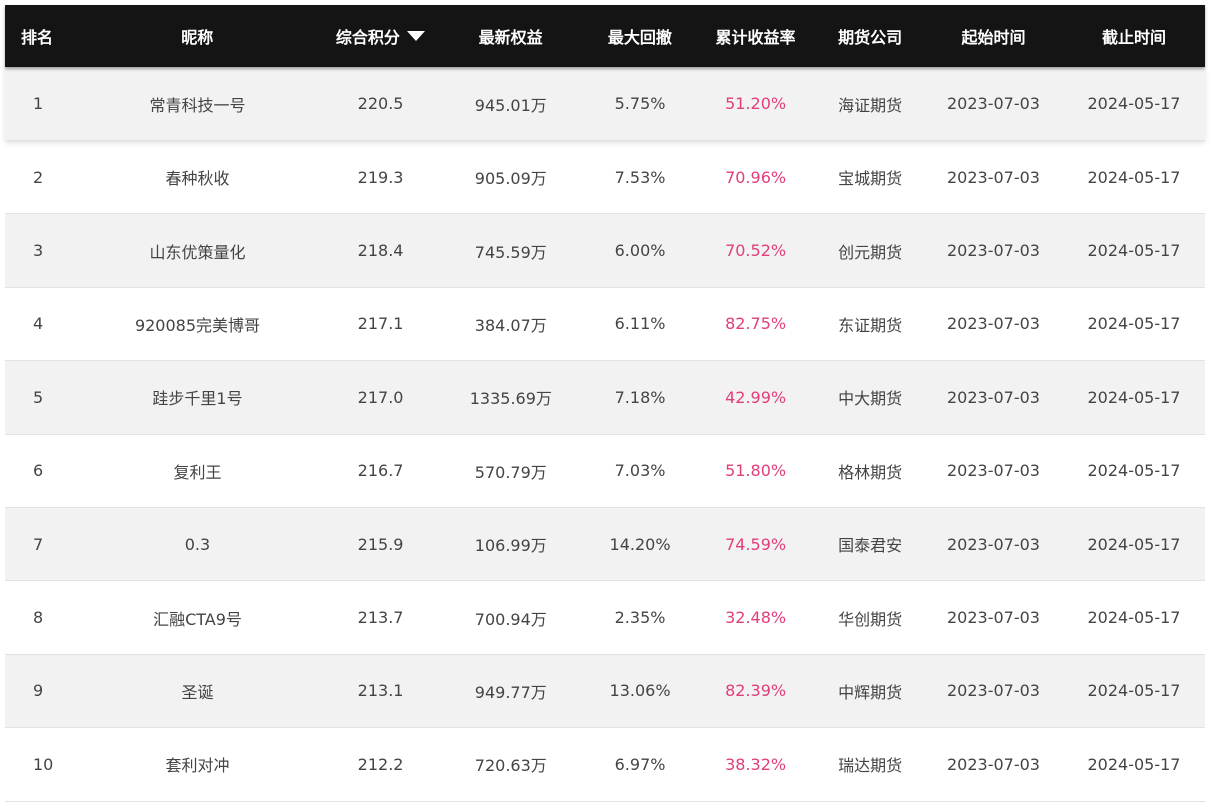 This screenshot has height=810, width=1212. Describe the element at coordinates (510, 546) in the screenshot. I see `cell-equity: 106.99万` at that location.